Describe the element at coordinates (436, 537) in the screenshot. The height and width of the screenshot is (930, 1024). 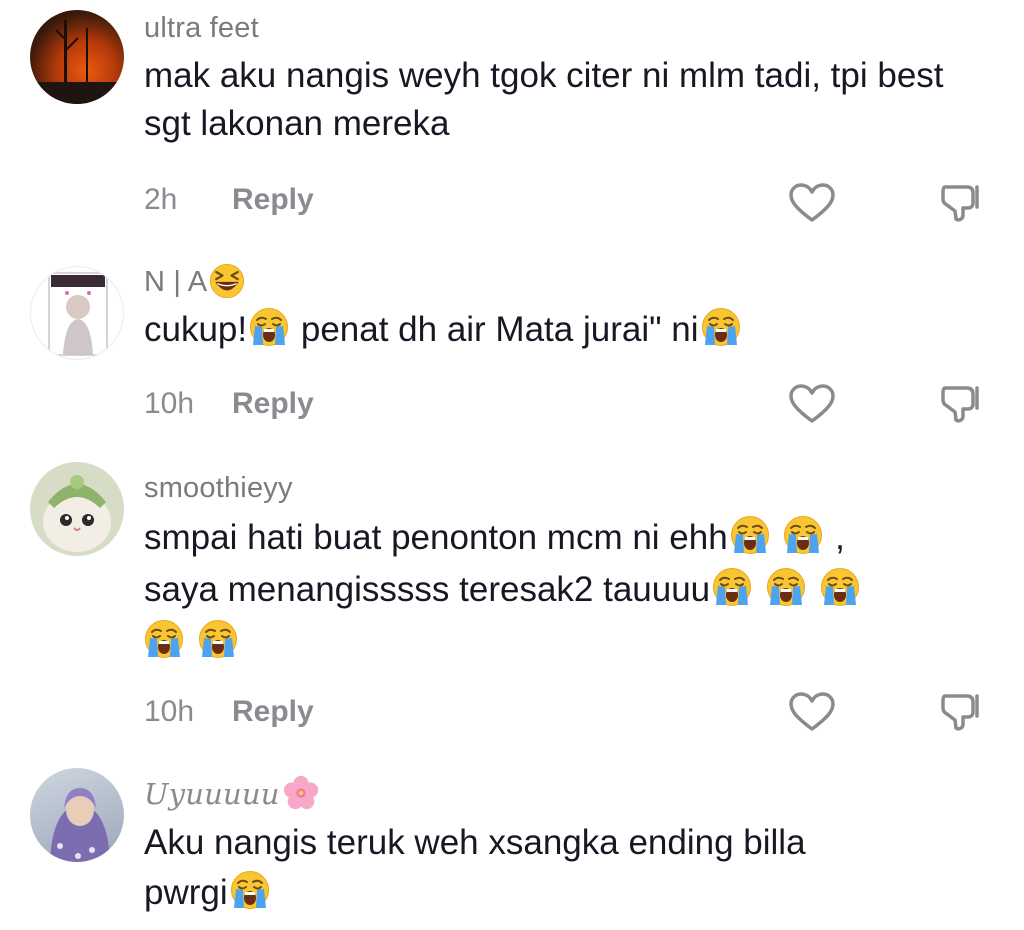
I see `comment-text-line: smpai hati buat penonton mcm ni ehh` at that location.